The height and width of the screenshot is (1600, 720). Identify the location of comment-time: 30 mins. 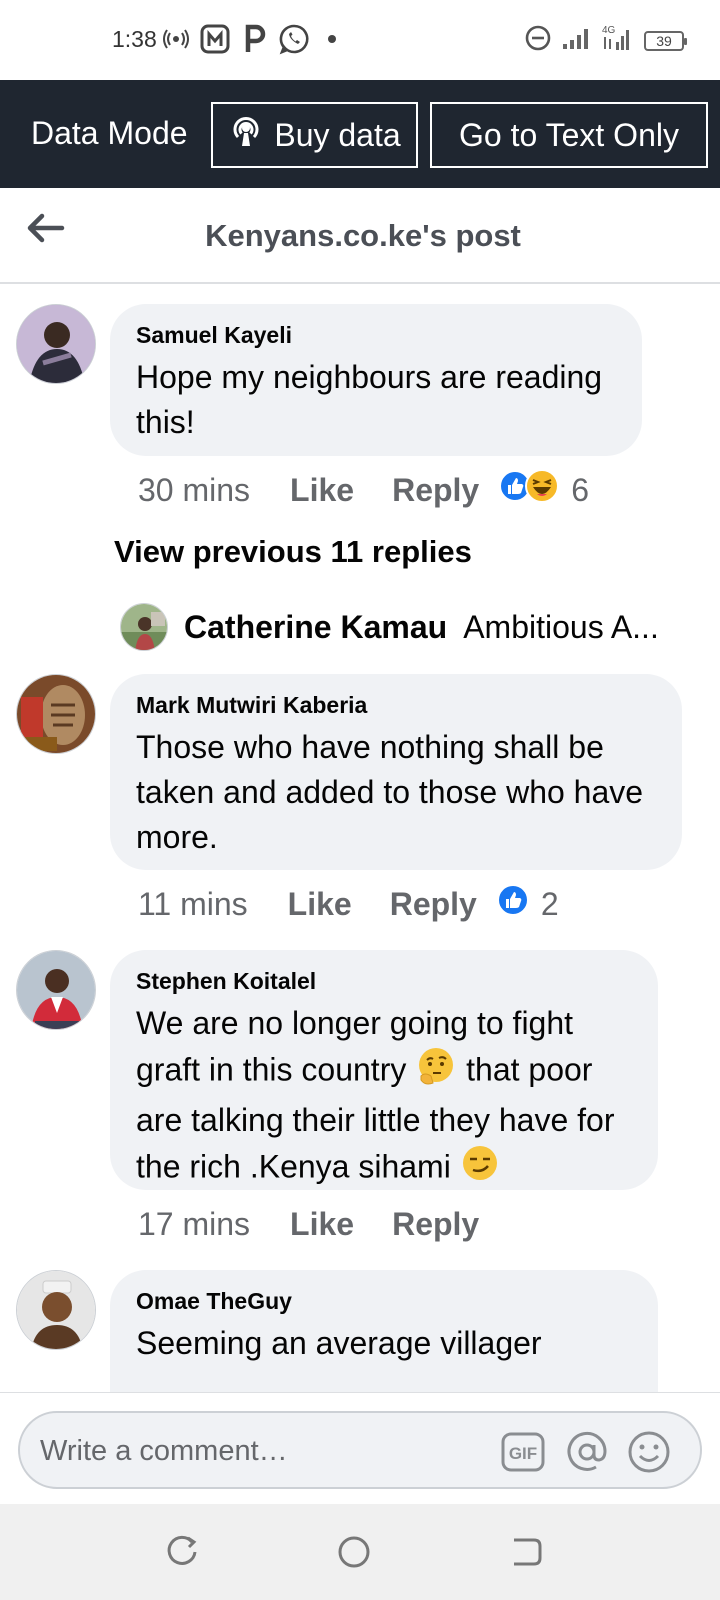
(194, 490).